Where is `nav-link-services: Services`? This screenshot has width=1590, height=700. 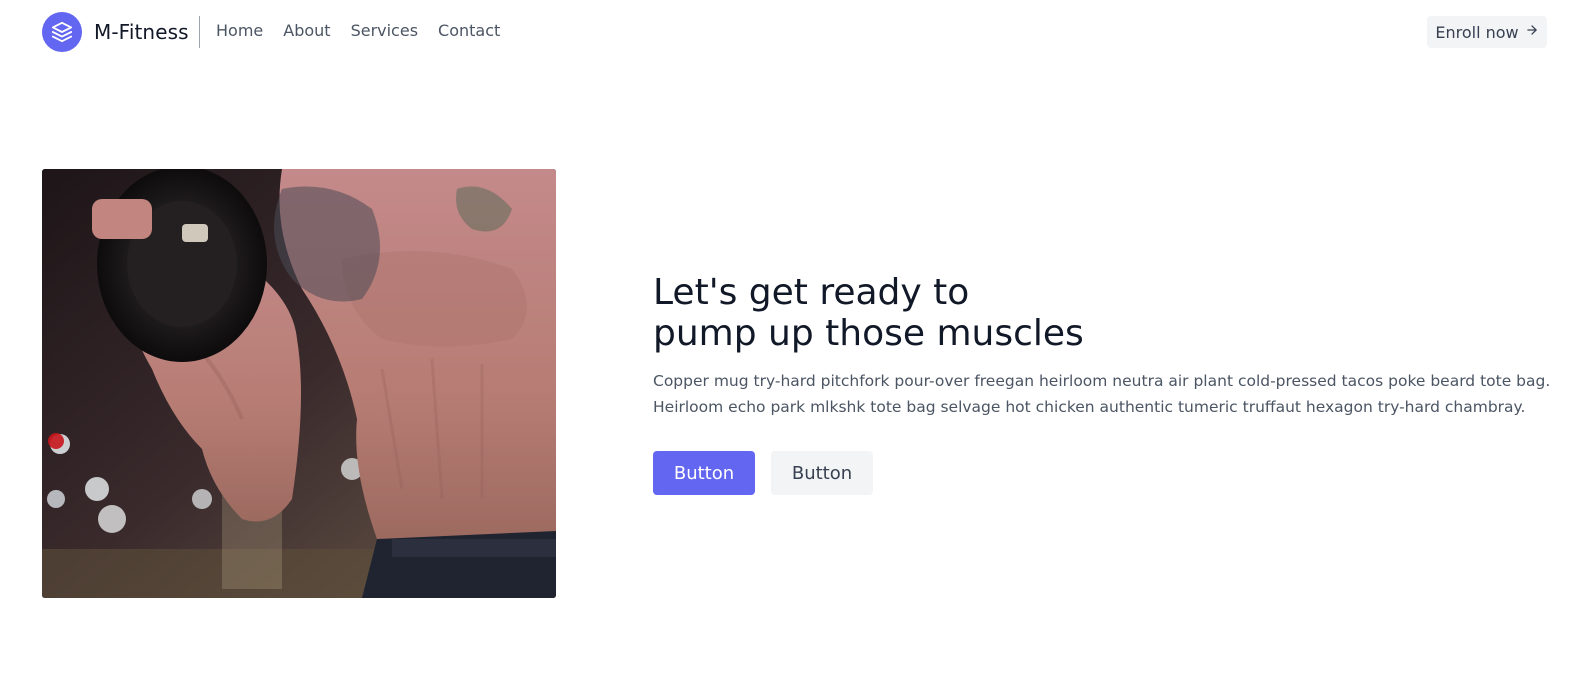 nav-link-services: Services is located at coordinates (384, 30).